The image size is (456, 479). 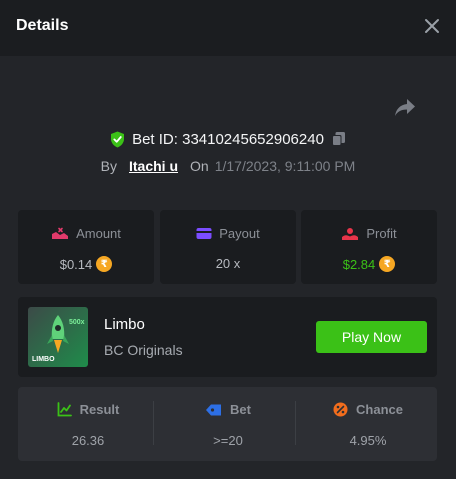 I want to click on amount-card: Amount $0.14 ₹, so click(x=86, y=247).